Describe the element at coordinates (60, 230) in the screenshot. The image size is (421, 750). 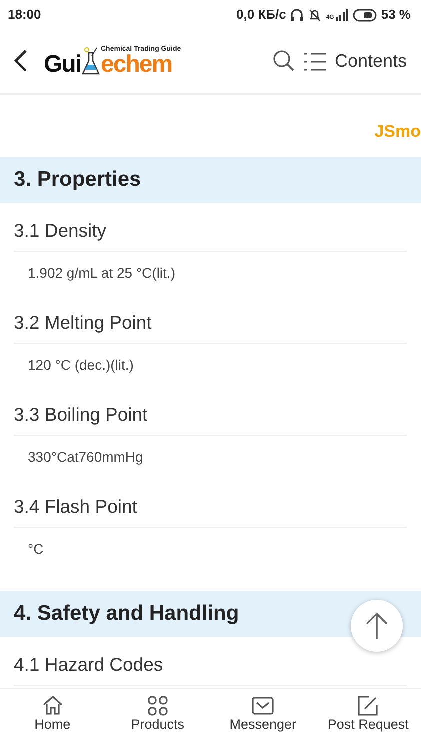
I see `property-title: 3.1 Density` at that location.